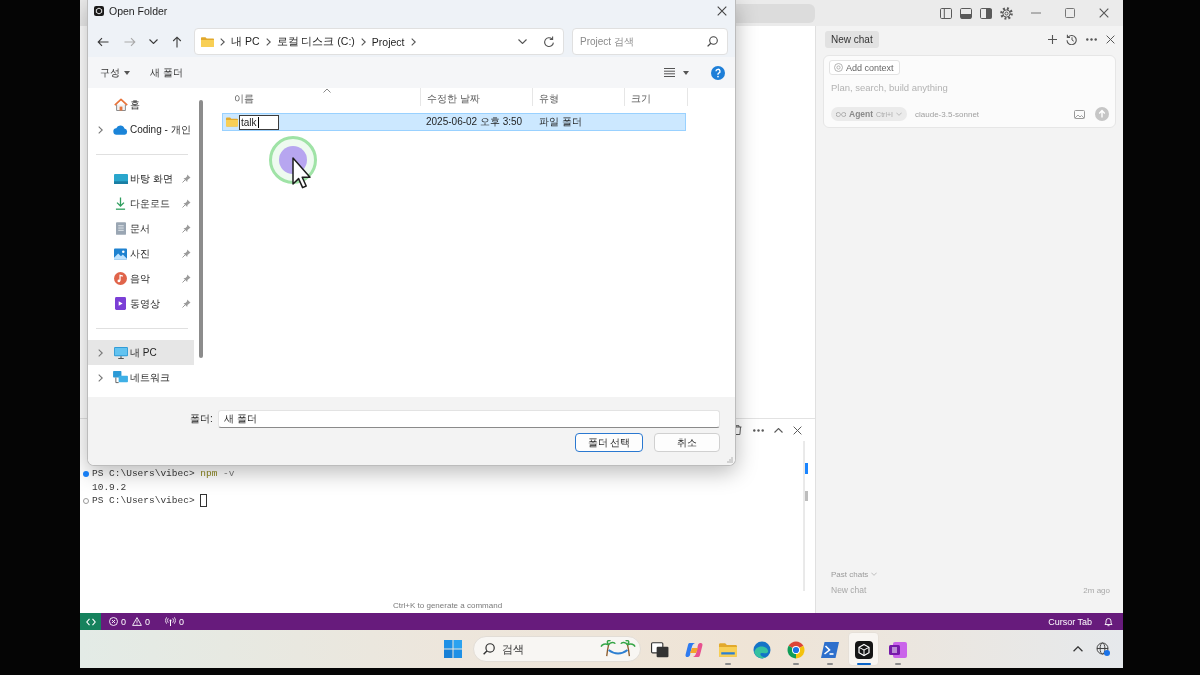  I want to click on chat-time: 2m ago, so click(1096, 590).